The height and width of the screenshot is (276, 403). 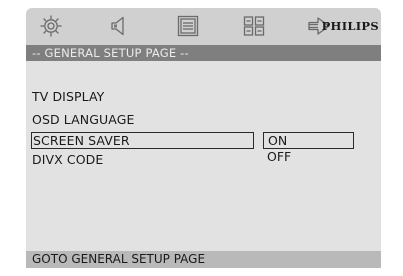 What do you see at coordinates (119, 259) in the screenshot?
I see `status-text: GOTO GENERAL SETUP PAGE` at bounding box center [119, 259].